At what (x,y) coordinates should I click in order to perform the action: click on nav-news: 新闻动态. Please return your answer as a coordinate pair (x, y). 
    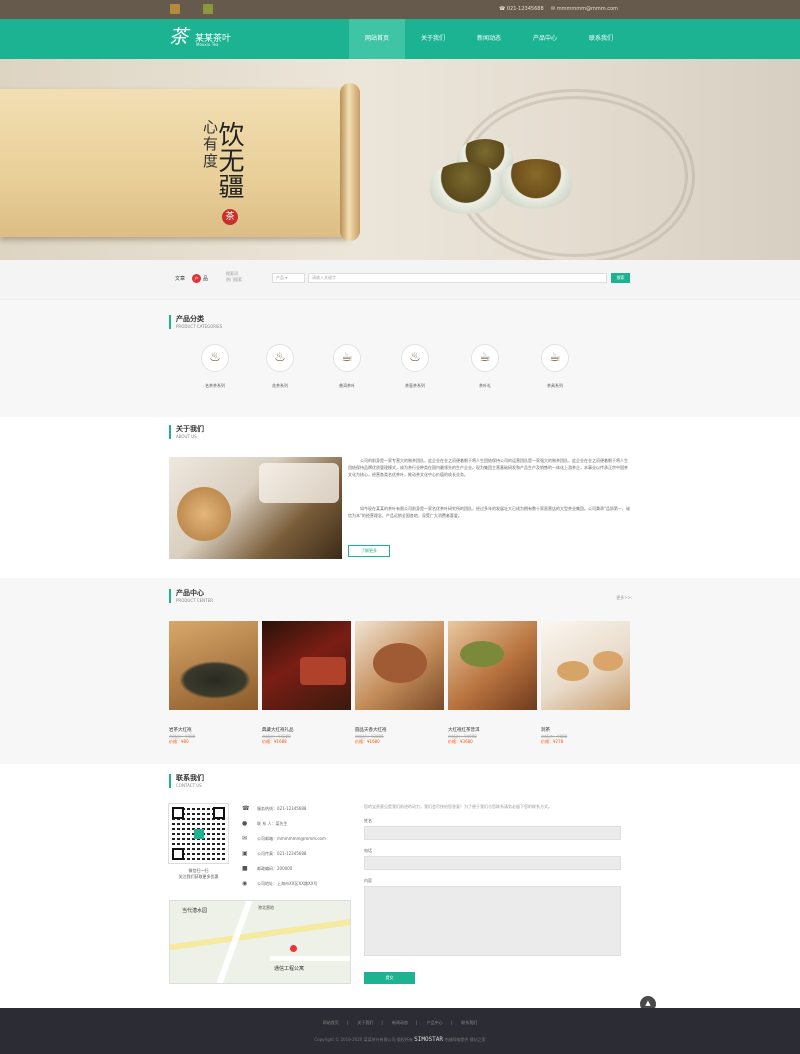
    Looking at the image, I should click on (489, 39).